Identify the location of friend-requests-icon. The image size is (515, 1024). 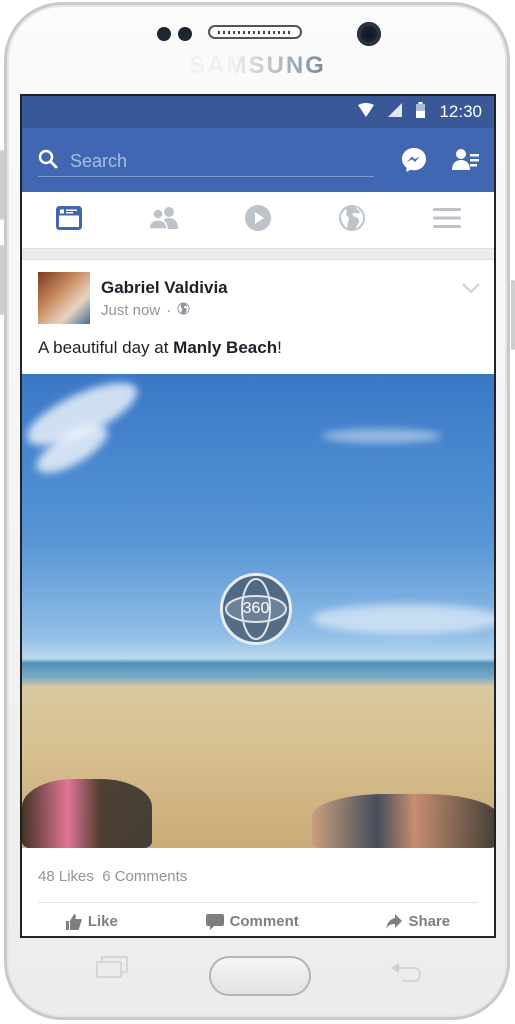
(466, 162).